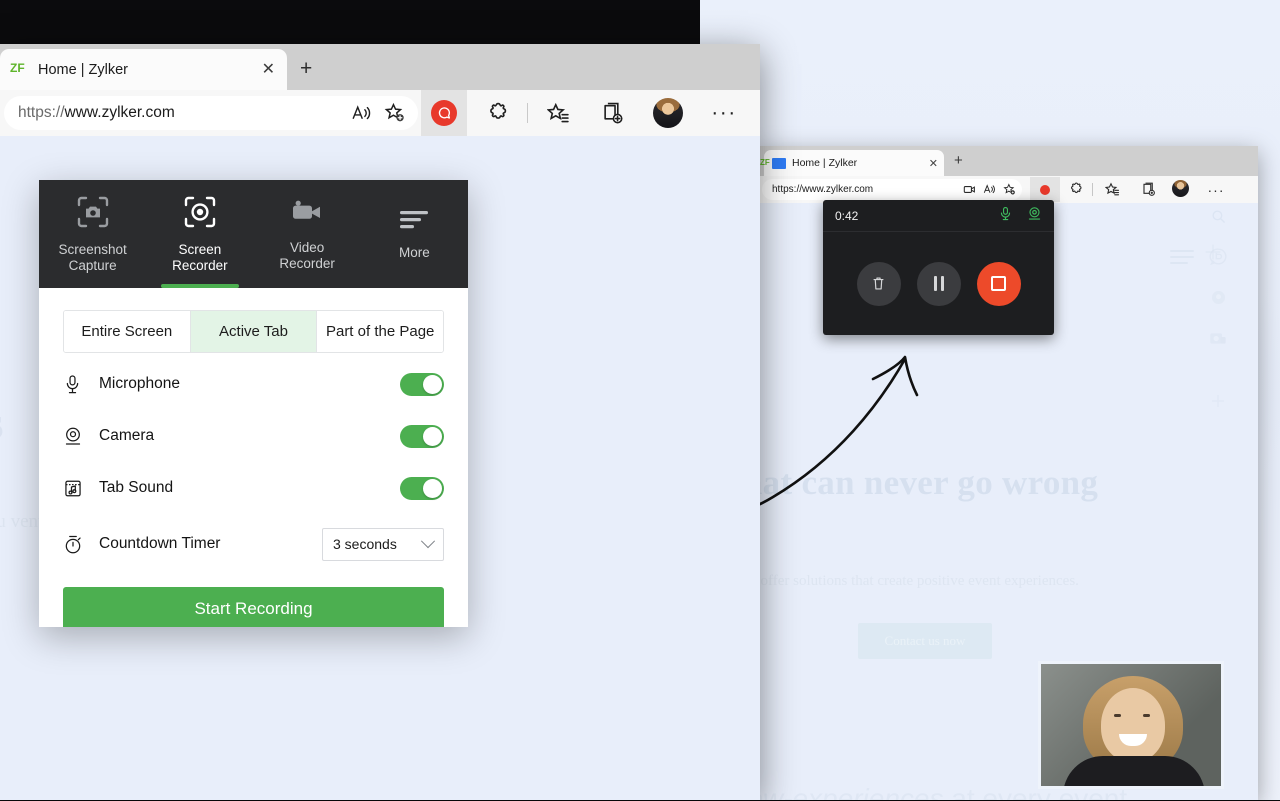 The height and width of the screenshot is (801, 1280). Describe the element at coordinates (498, 113) in the screenshot. I see `extensions-puzzle-icon-main` at that location.